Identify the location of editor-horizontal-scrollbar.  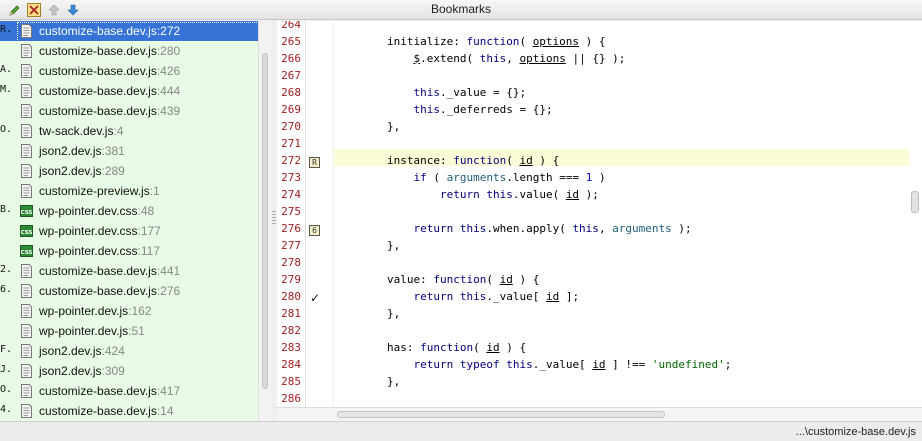
(599, 414).